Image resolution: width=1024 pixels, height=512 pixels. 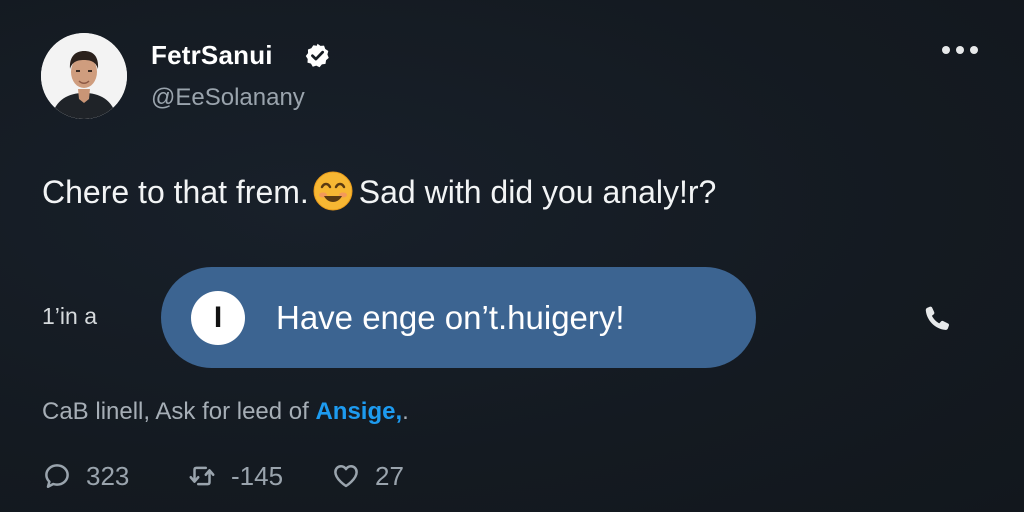 What do you see at coordinates (317, 55) in the screenshot?
I see `verified-badge-icon` at bounding box center [317, 55].